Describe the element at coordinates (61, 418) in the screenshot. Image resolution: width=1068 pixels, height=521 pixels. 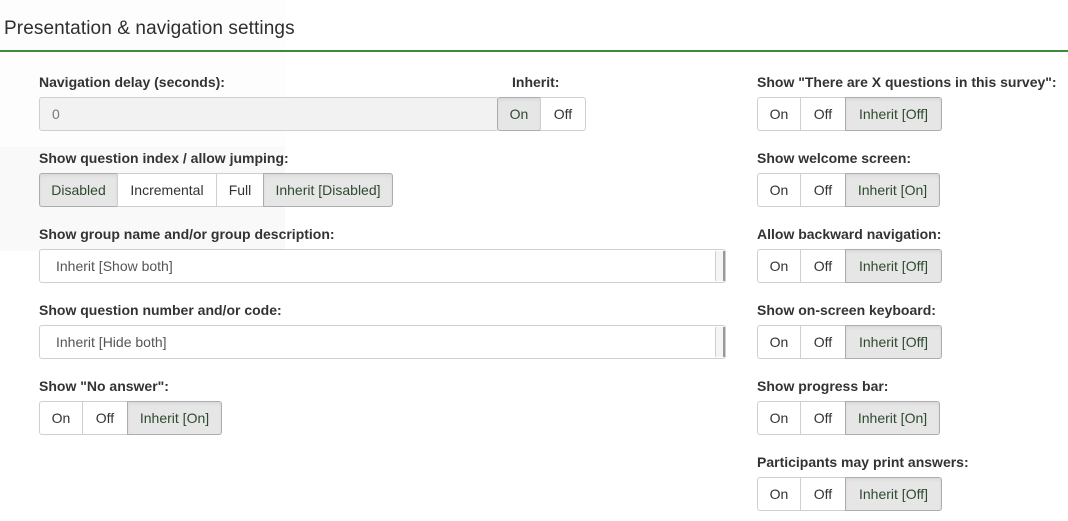
I see `no-answer-on-button: On` at that location.